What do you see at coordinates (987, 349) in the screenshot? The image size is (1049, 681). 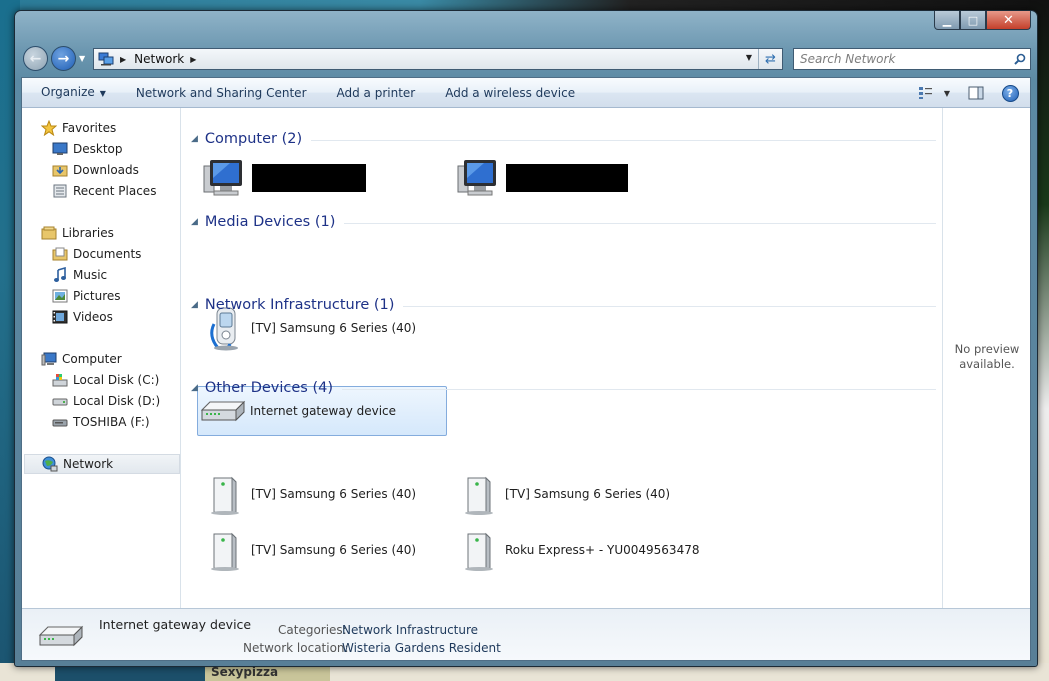 I see `preview-text-line1: No preview` at bounding box center [987, 349].